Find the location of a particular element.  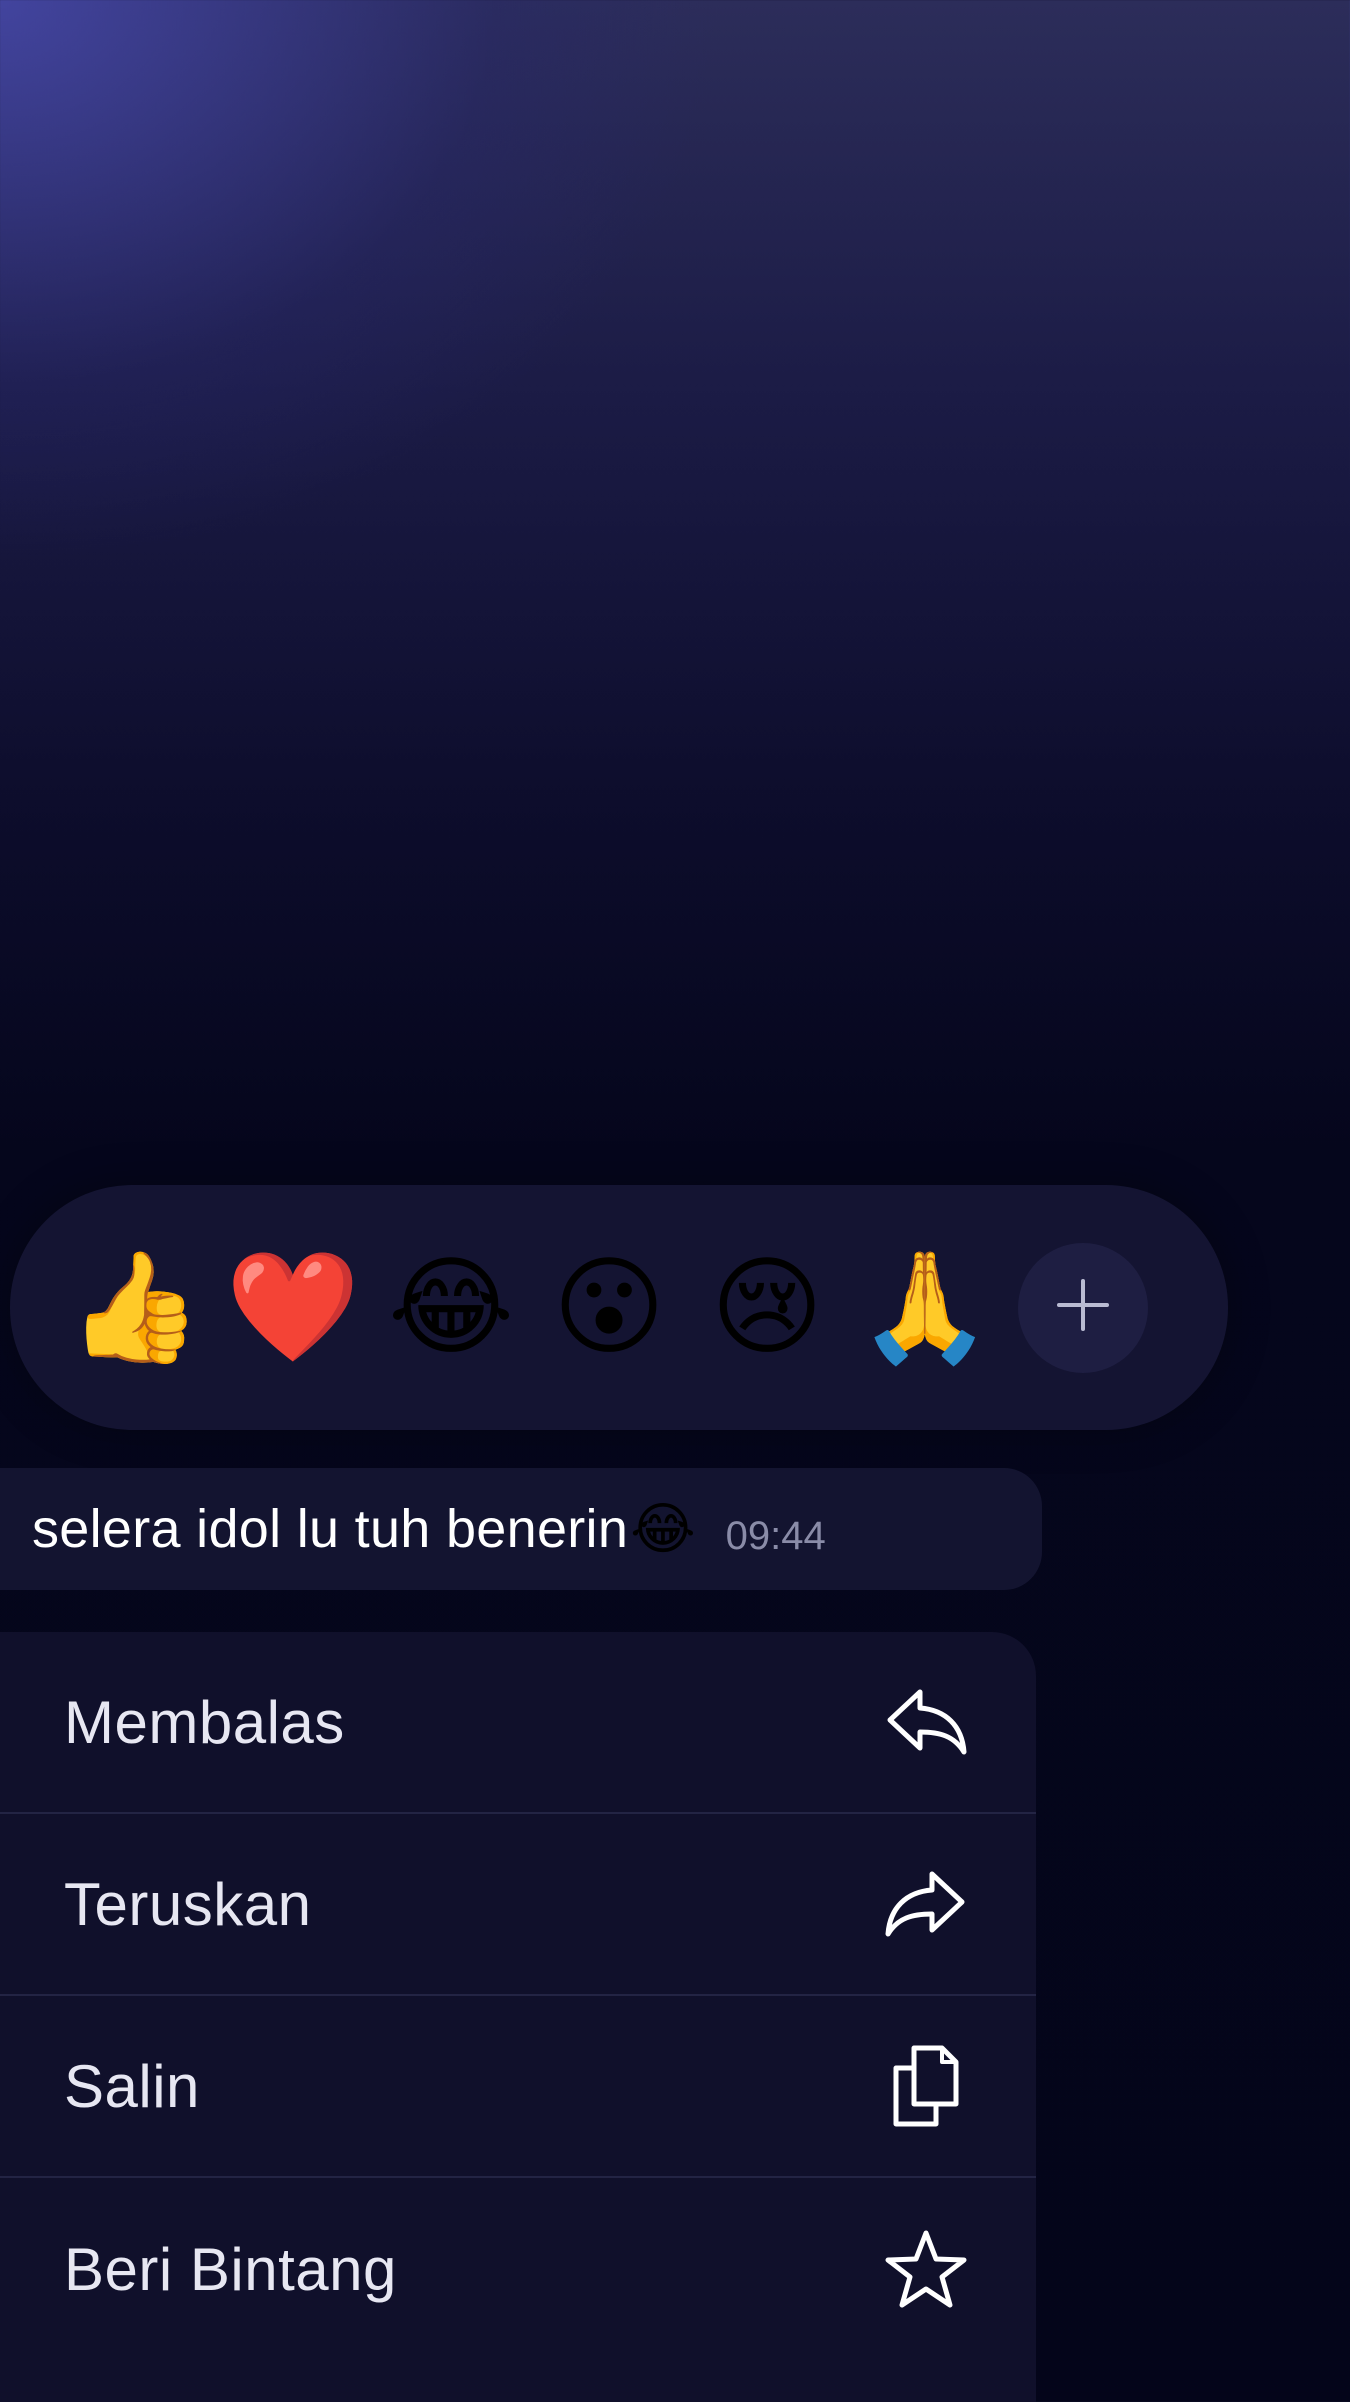

menu-item-label: Membalas is located at coordinates (204, 1722).